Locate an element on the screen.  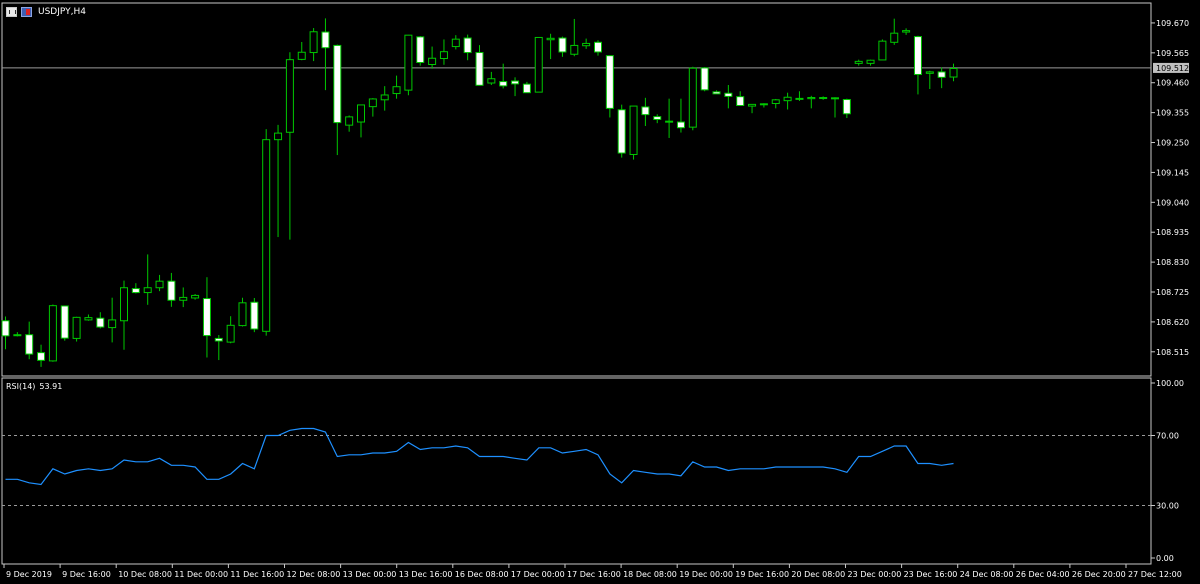
price-tick-label: 109.565 is located at coordinates (1172, 53).